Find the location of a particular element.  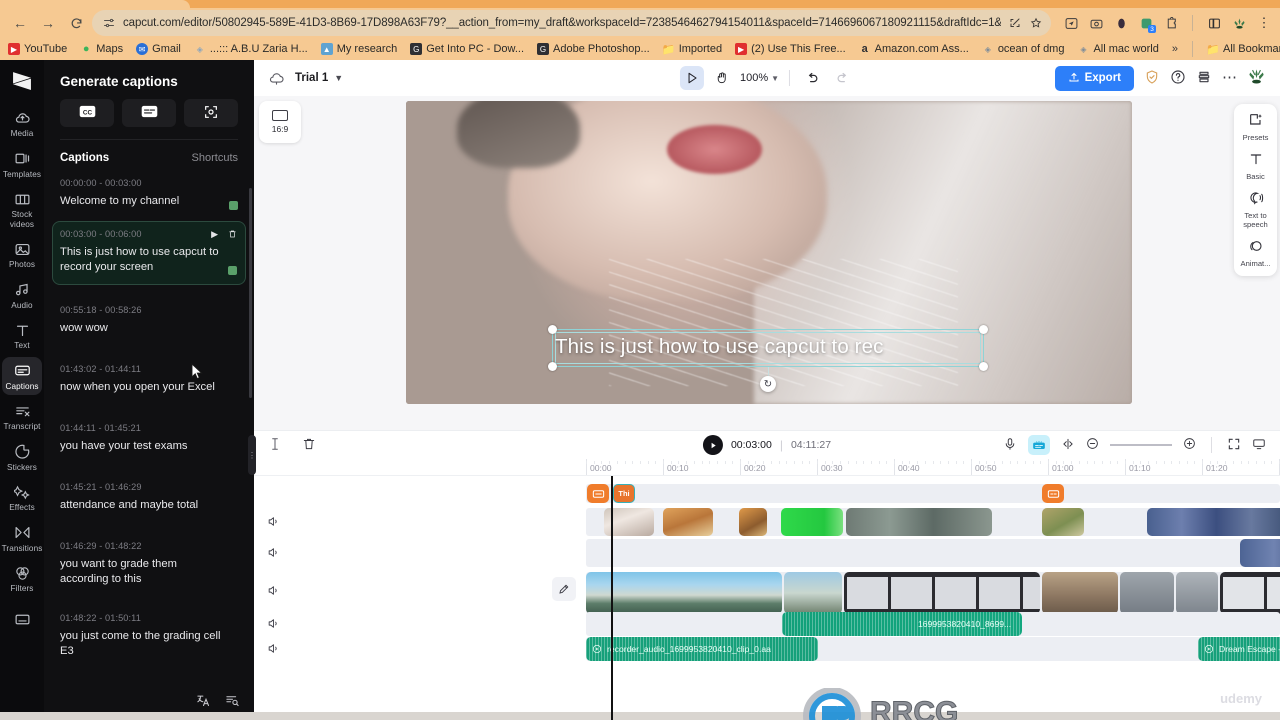

sidebar-item-stickers: Stickers is located at coordinates (22, 457).